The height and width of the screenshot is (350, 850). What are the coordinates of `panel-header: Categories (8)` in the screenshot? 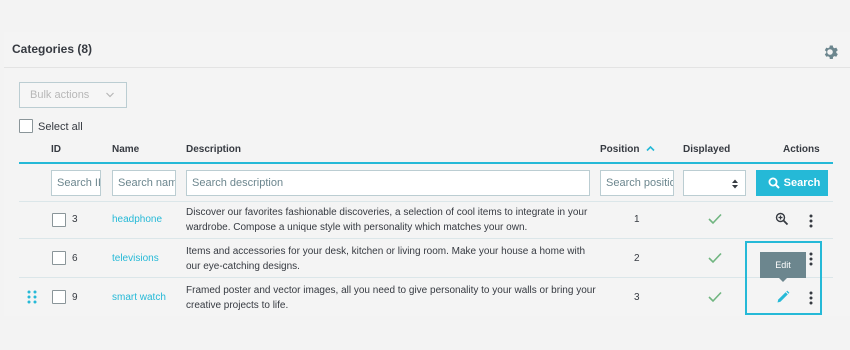 It's located at (427, 50).